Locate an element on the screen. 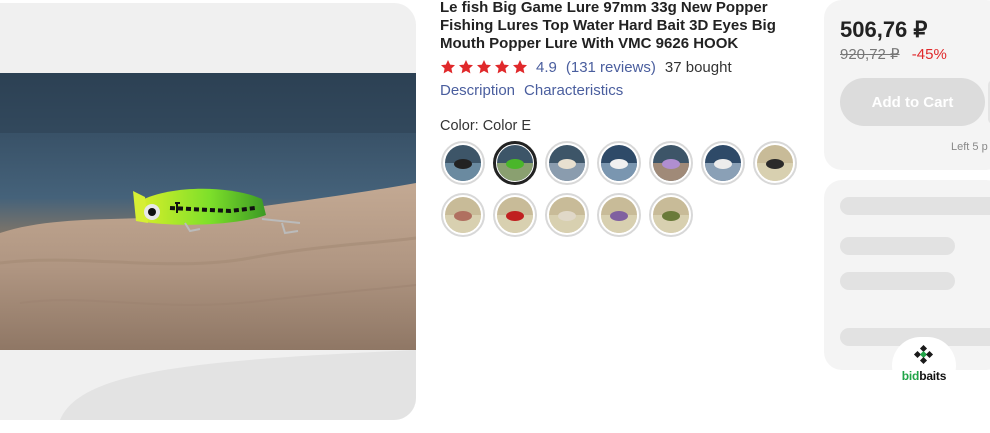  rating-row: 4.9 (131 reviews) 37 bought is located at coordinates (586, 67).